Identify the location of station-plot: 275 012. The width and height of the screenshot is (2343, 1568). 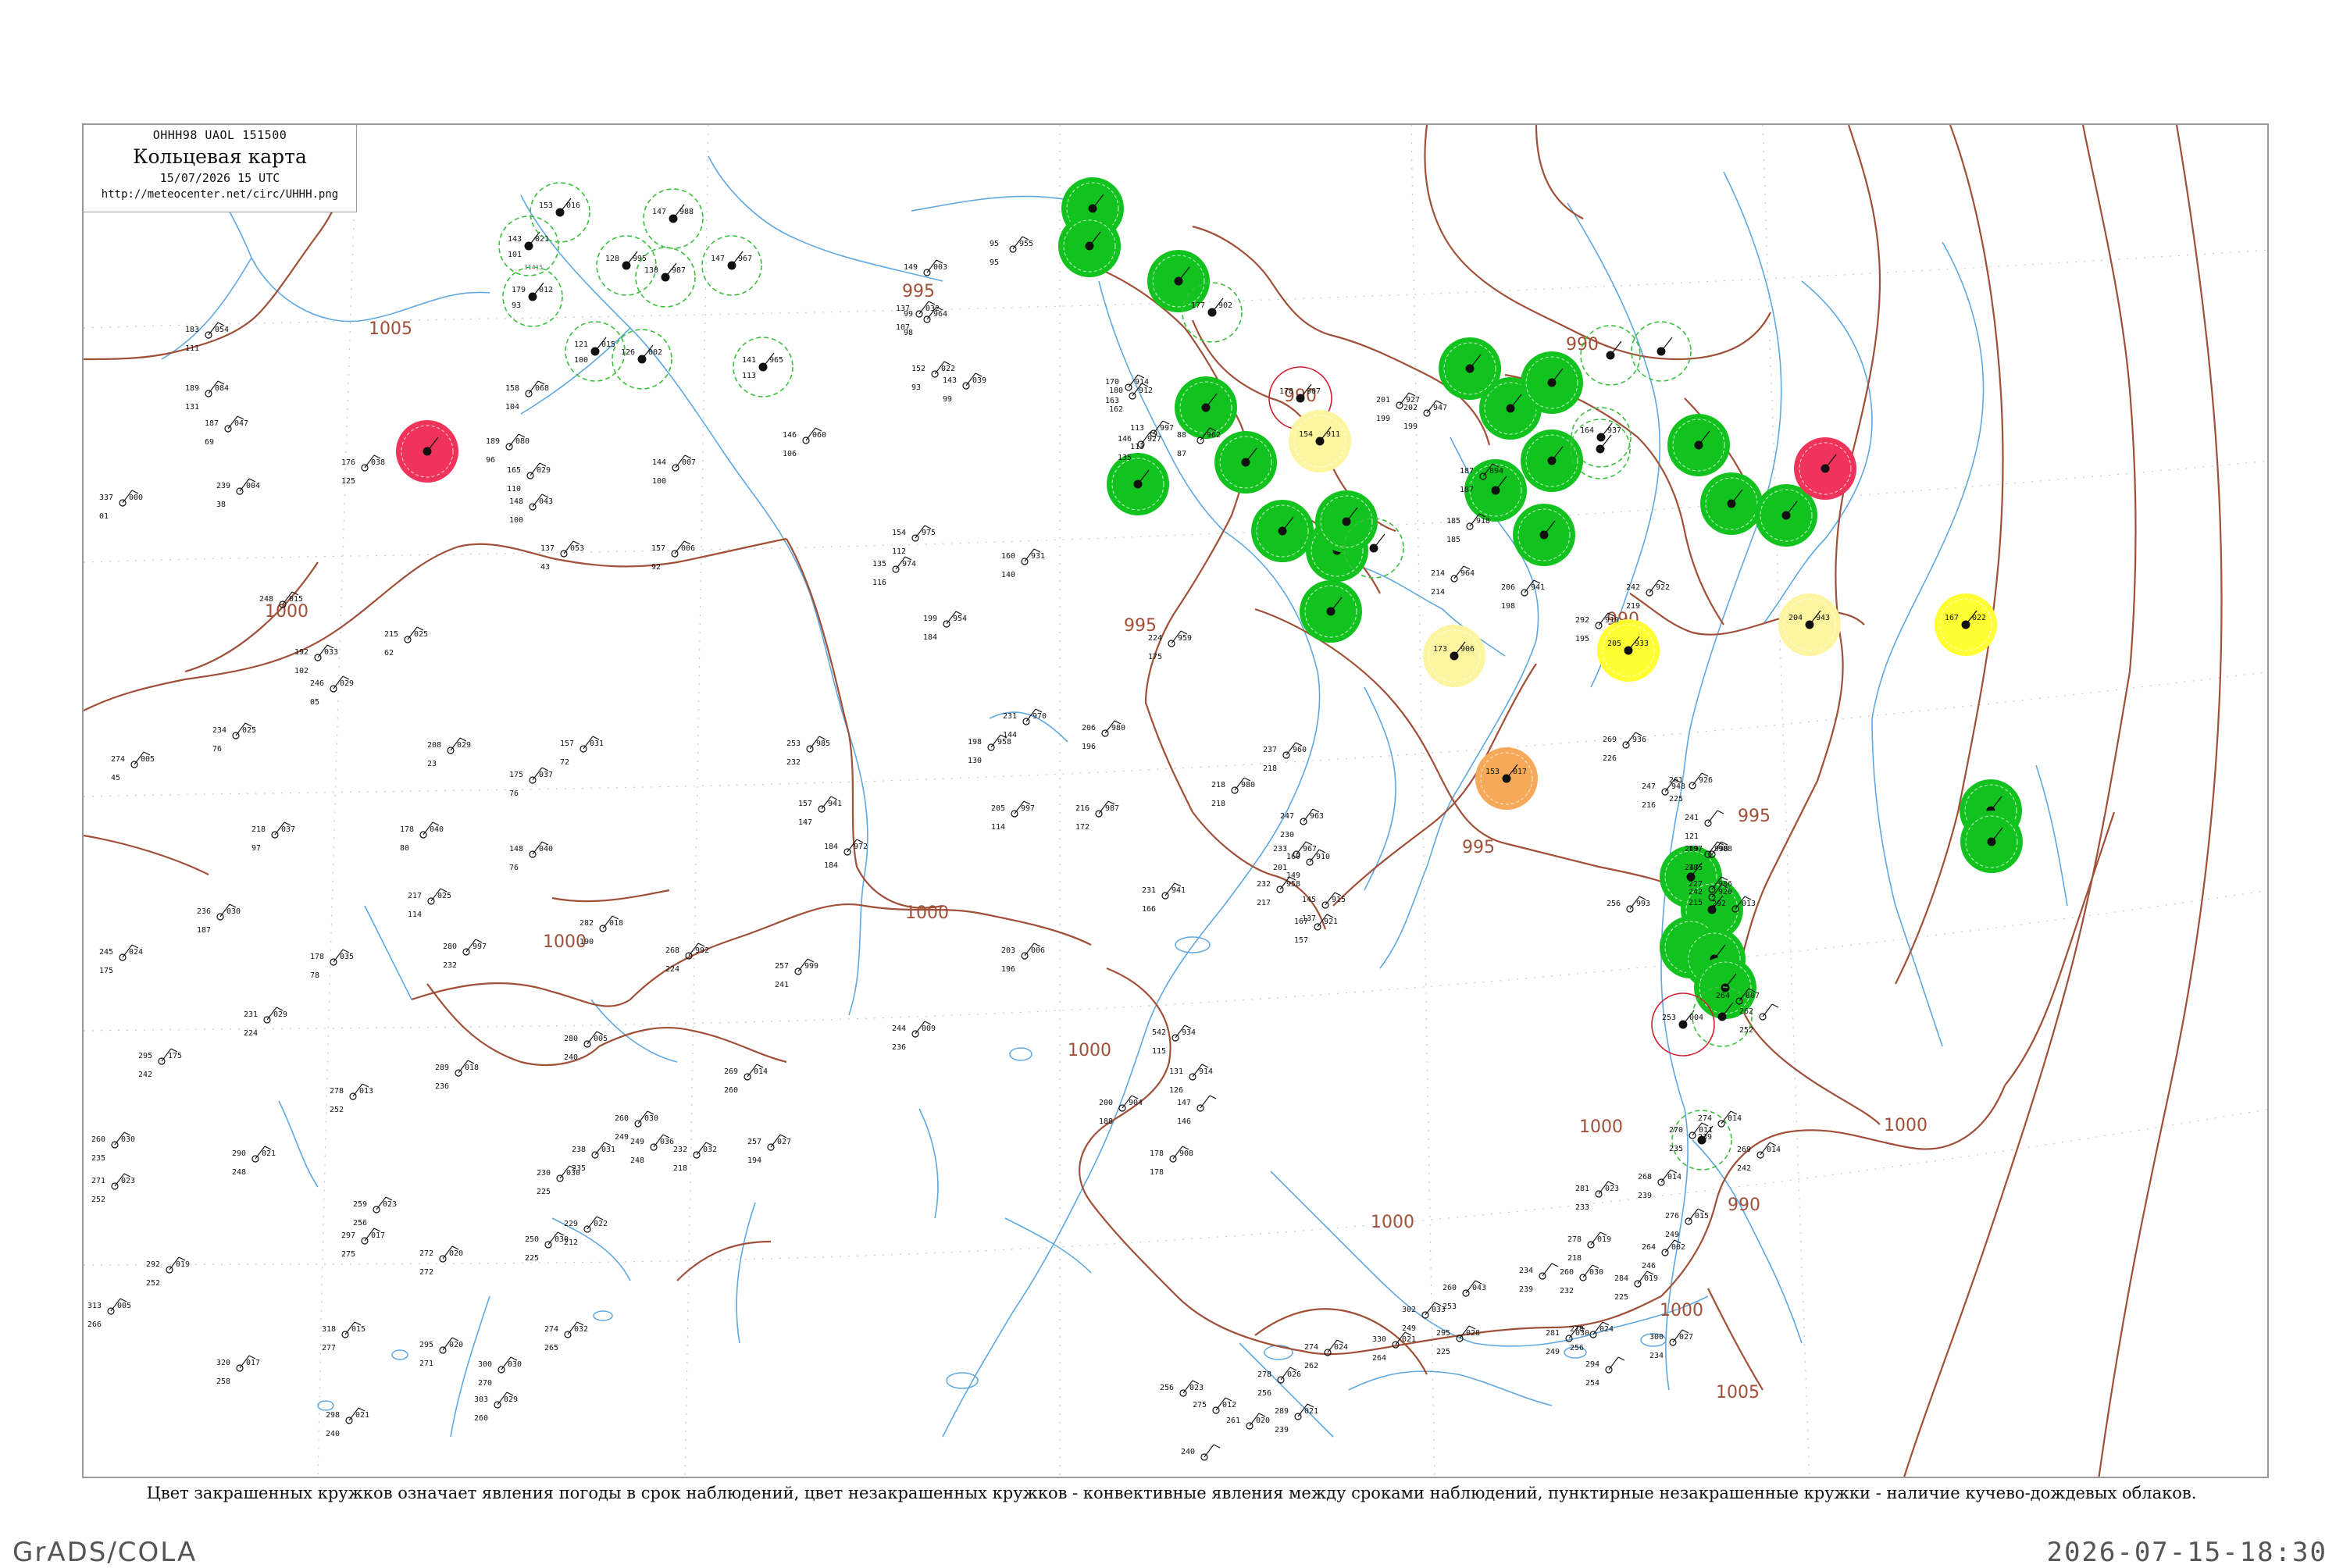
(1214, 1405).